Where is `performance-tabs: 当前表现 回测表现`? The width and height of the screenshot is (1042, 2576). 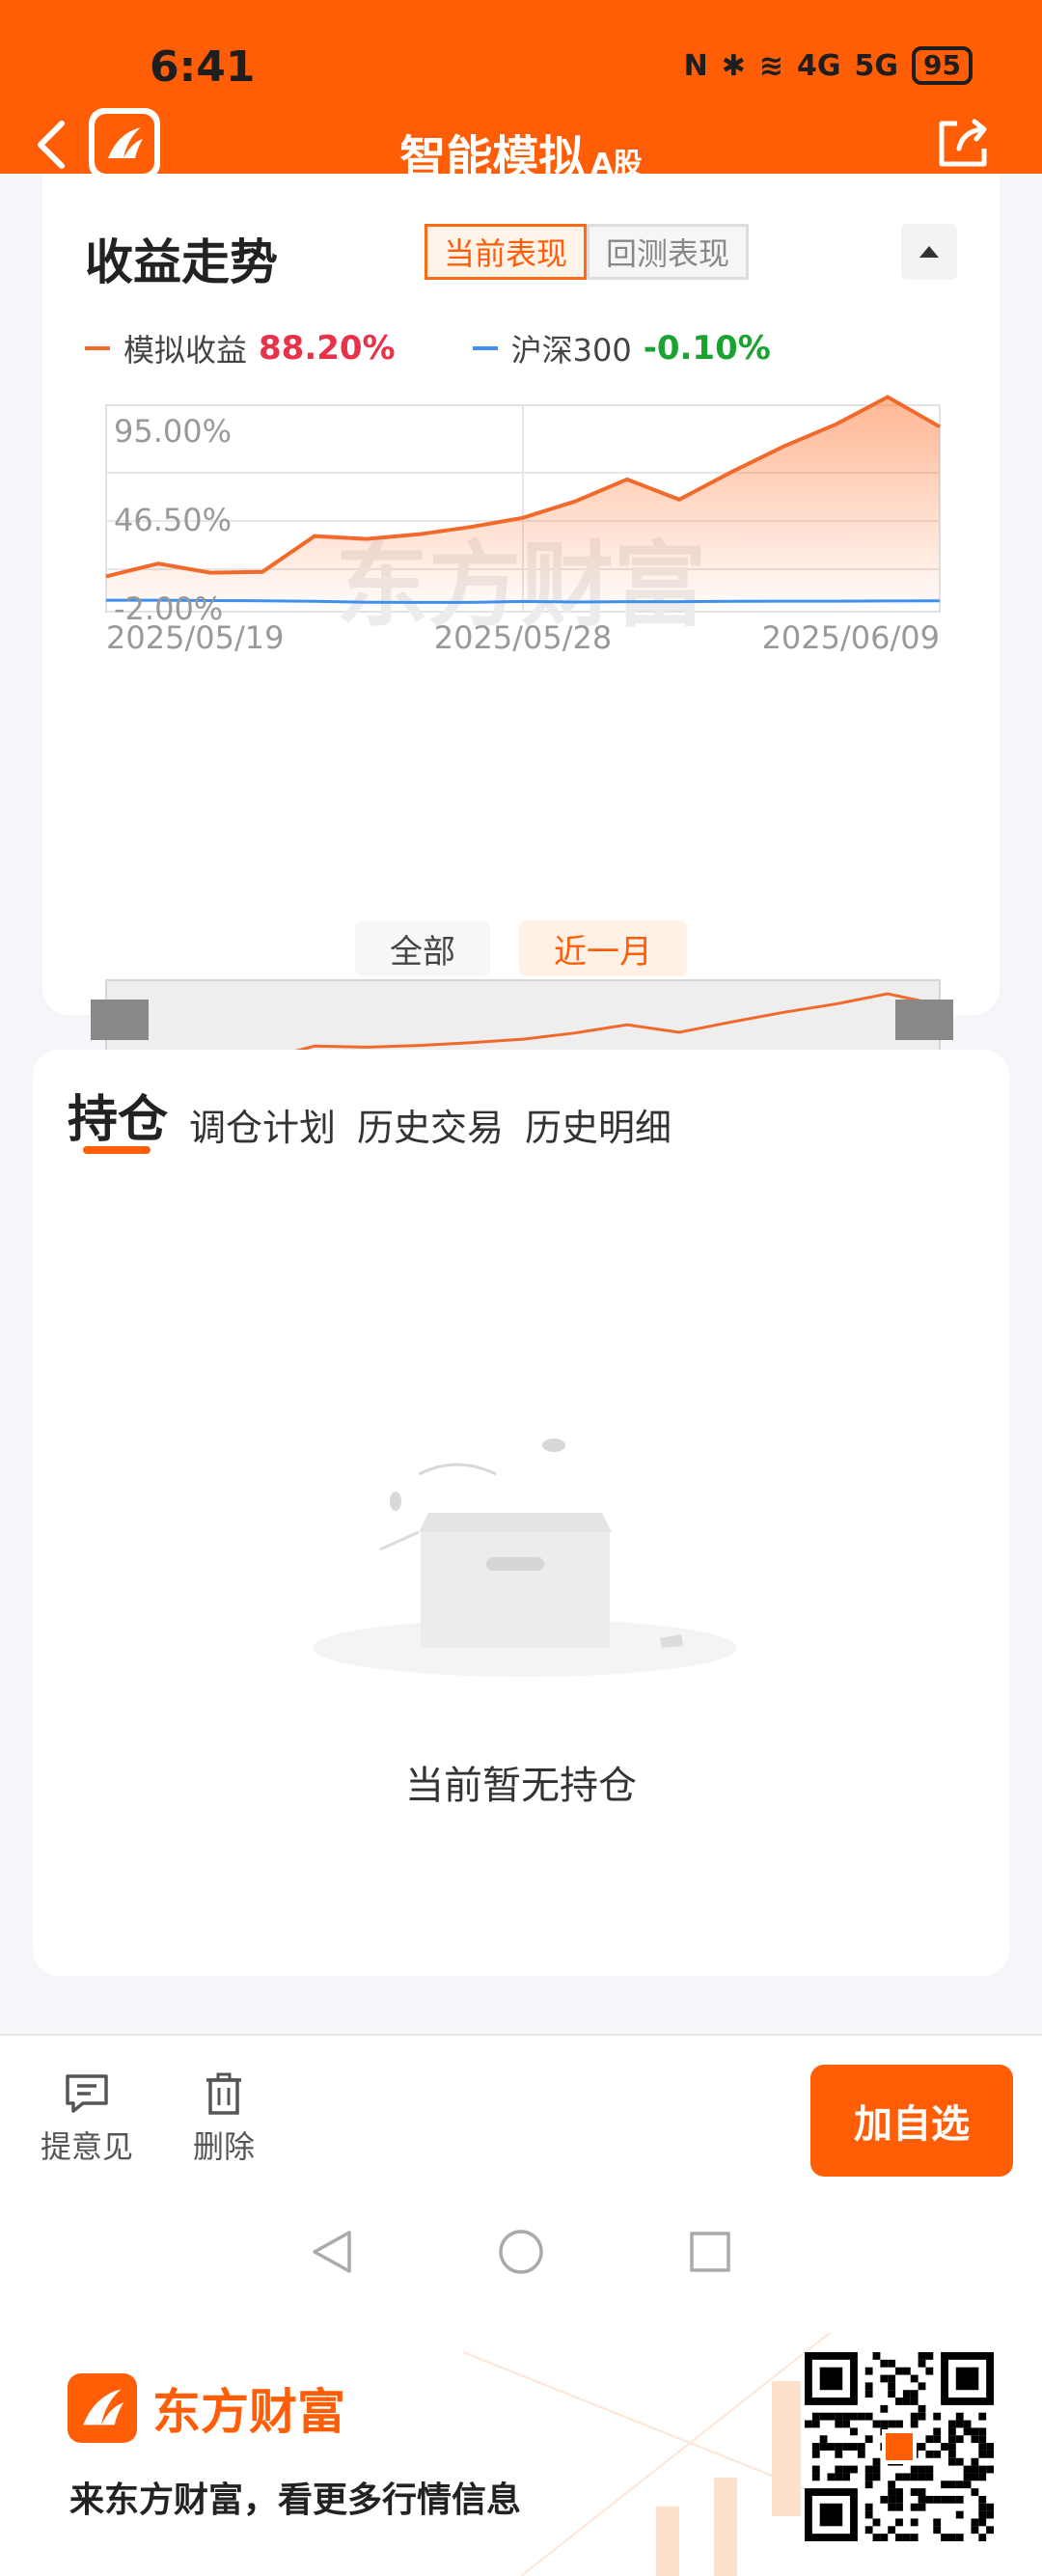 performance-tabs: 当前表现 回测表现 is located at coordinates (587, 252).